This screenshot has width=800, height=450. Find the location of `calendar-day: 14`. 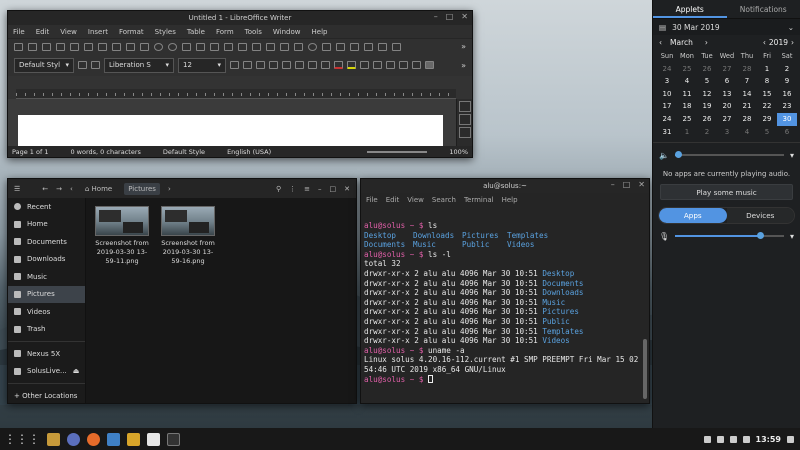

calendar-day: 14 is located at coordinates (747, 94).